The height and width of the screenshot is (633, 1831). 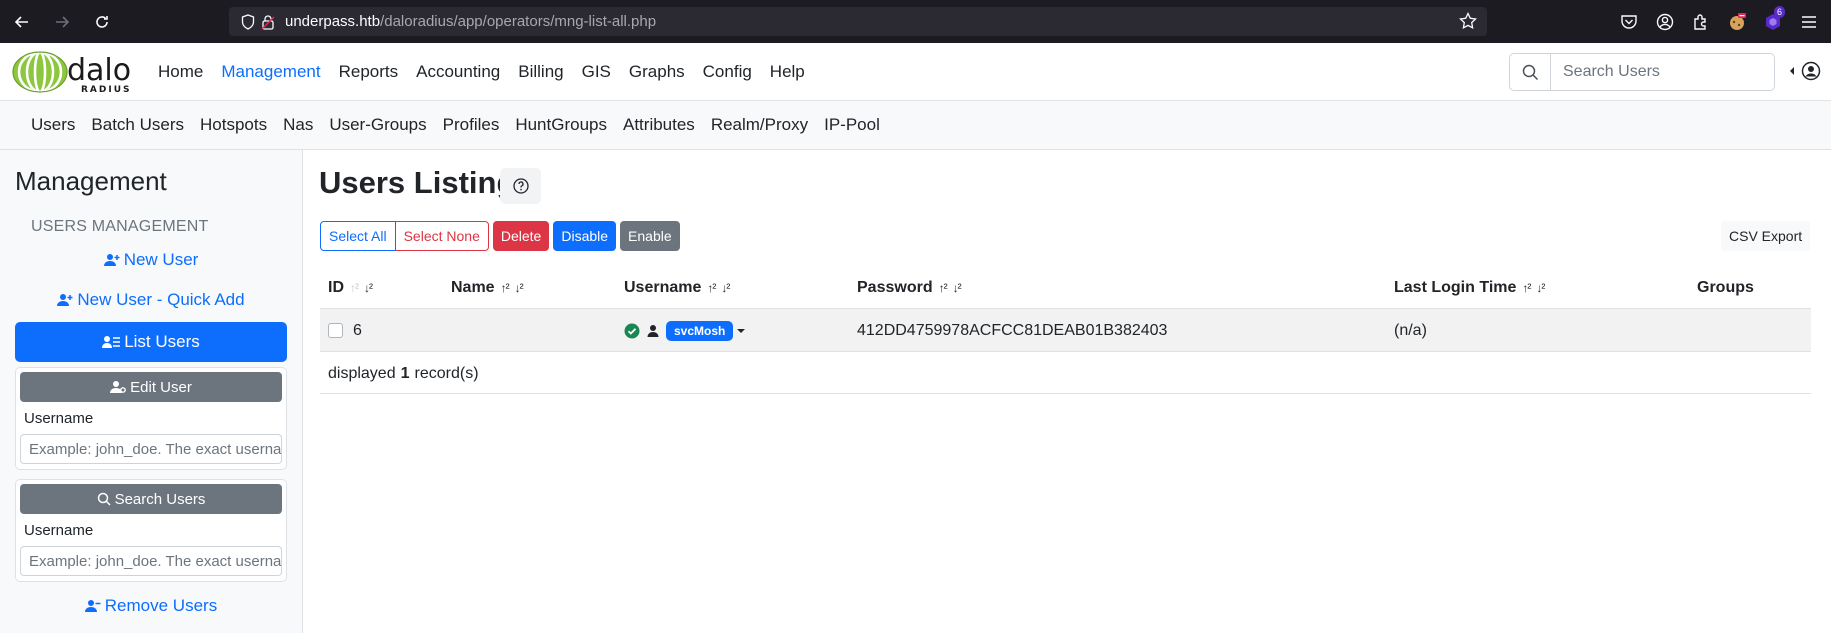 What do you see at coordinates (596, 72) in the screenshot?
I see `nav-gis: GIS` at bounding box center [596, 72].